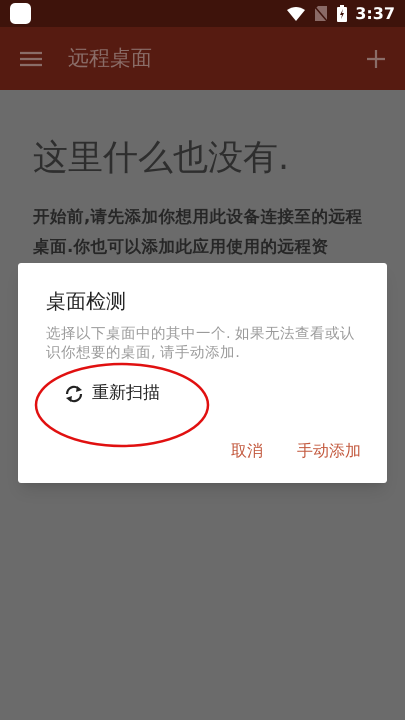  Describe the element at coordinates (201, 344) in the screenshot. I see `dialog-message: 选择以下桌面中的其中一个. 如果无法查看或认识你想要的桌面, 请手动添加.` at that location.